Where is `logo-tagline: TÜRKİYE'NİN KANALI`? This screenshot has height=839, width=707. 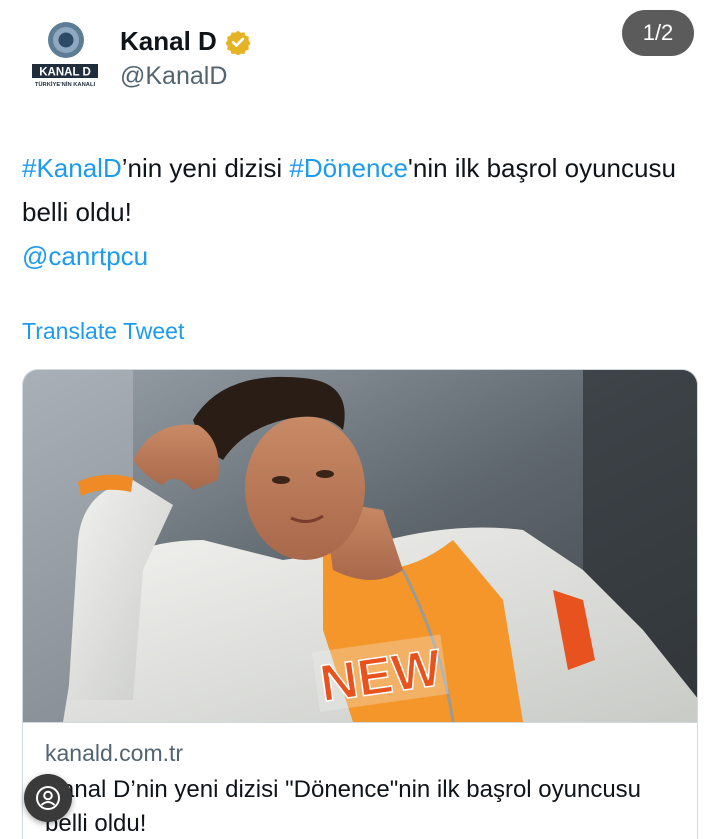 logo-tagline: TÜRKİYE'NİN KANALI is located at coordinates (65, 84).